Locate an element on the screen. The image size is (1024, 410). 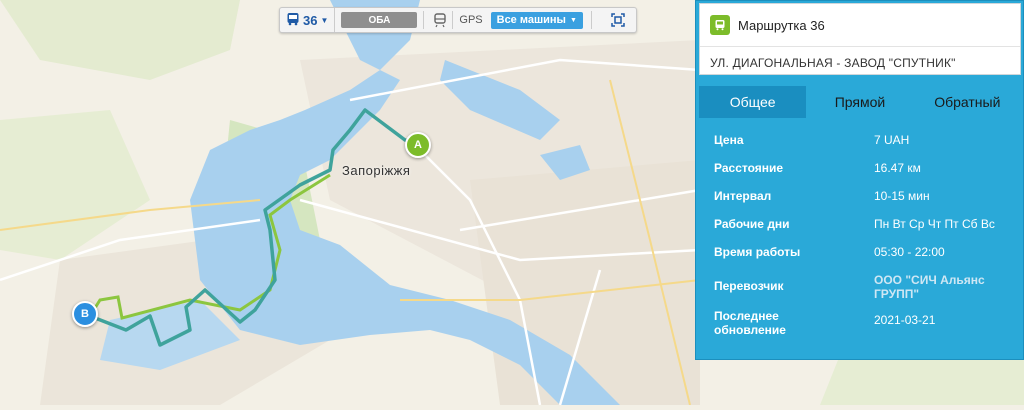
vehicles-select: Все машины ▼ is located at coordinates (536, 20).